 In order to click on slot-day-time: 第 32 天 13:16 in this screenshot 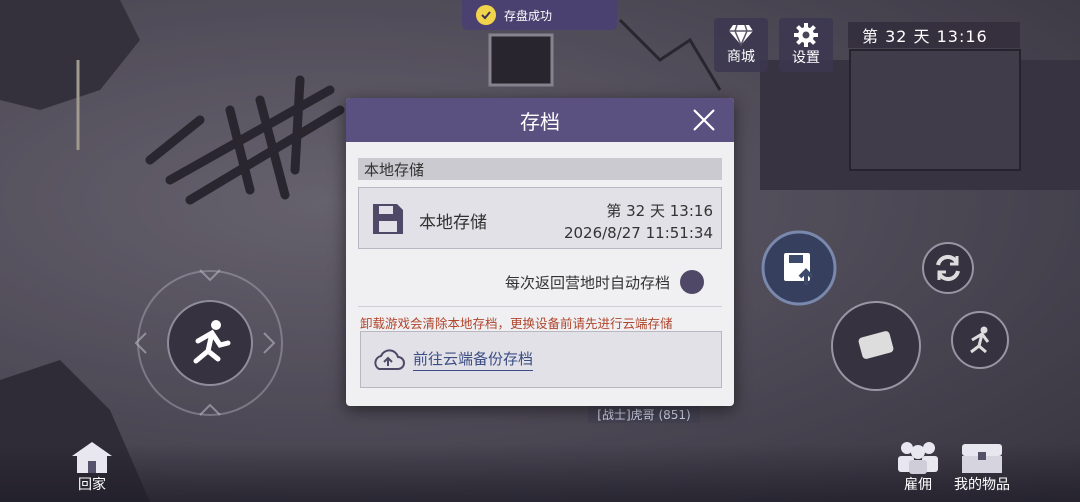, I will do `click(659, 211)`.